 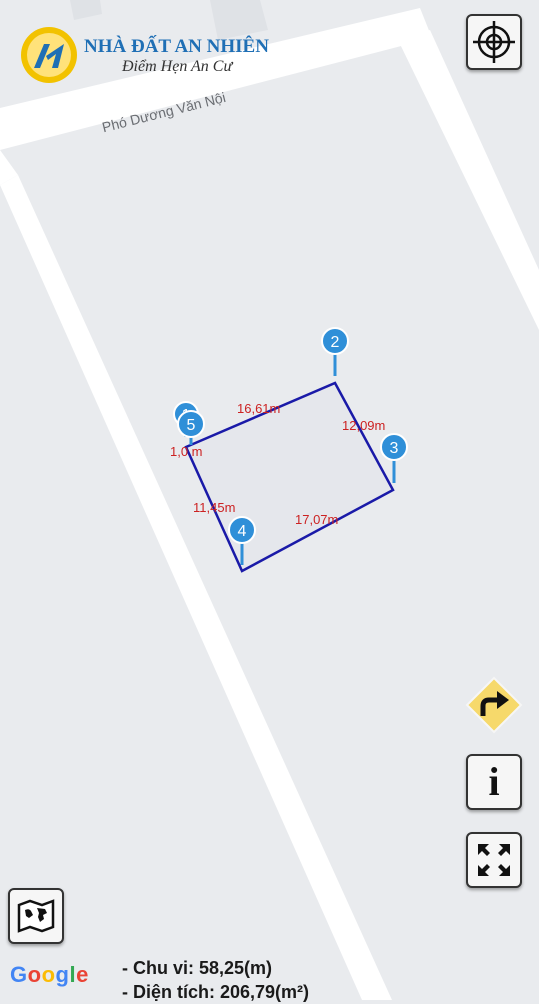 I want to click on vertex-label-4: 4, so click(x=242, y=531).